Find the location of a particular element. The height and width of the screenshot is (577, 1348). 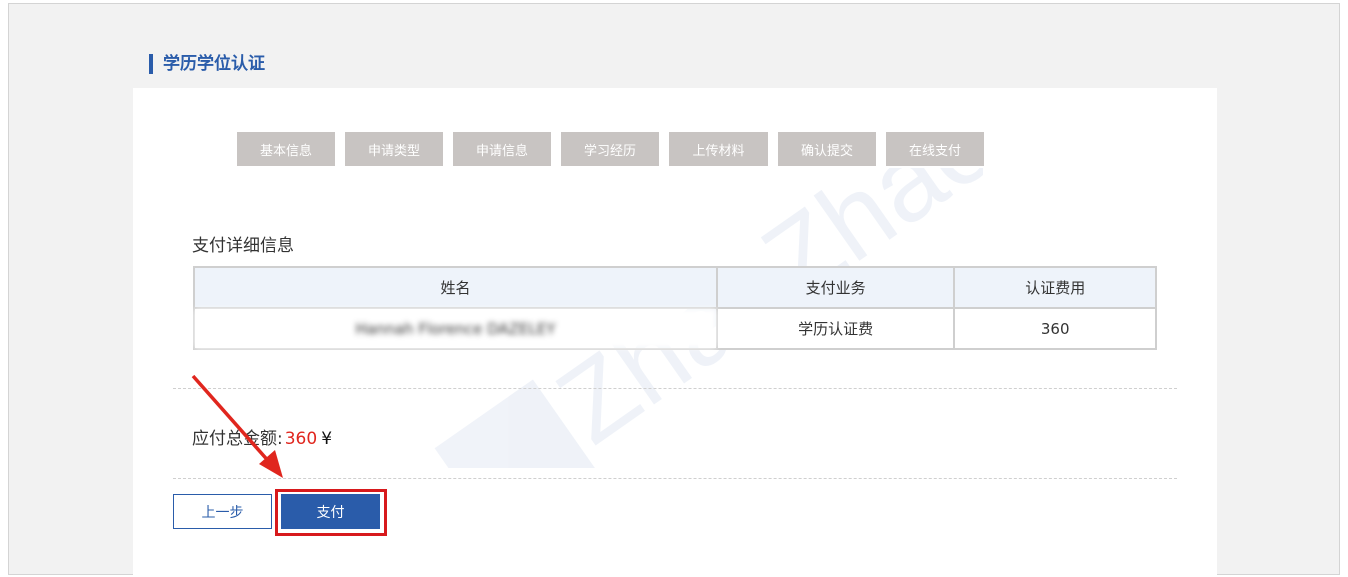

cell-name: Hannah Florence DAZELEY is located at coordinates (455, 328).